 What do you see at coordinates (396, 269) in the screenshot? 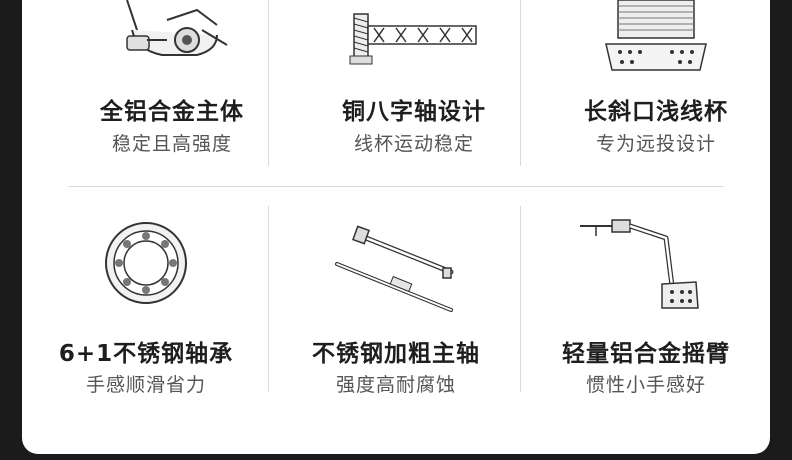
I see `main-shaft-icon` at bounding box center [396, 269].